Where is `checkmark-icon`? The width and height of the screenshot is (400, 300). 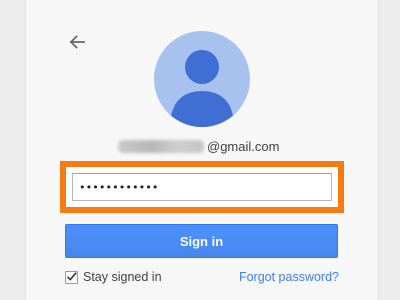
checkmark-icon is located at coordinates (71, 276).